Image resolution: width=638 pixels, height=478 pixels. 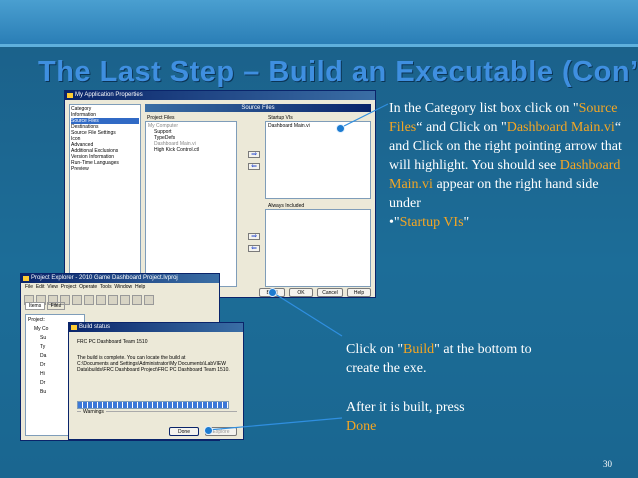 What do you see at coordinates (88, 287) in the screenshot?
I see `menu-operate: Operate` at bounding box center [88, 287].